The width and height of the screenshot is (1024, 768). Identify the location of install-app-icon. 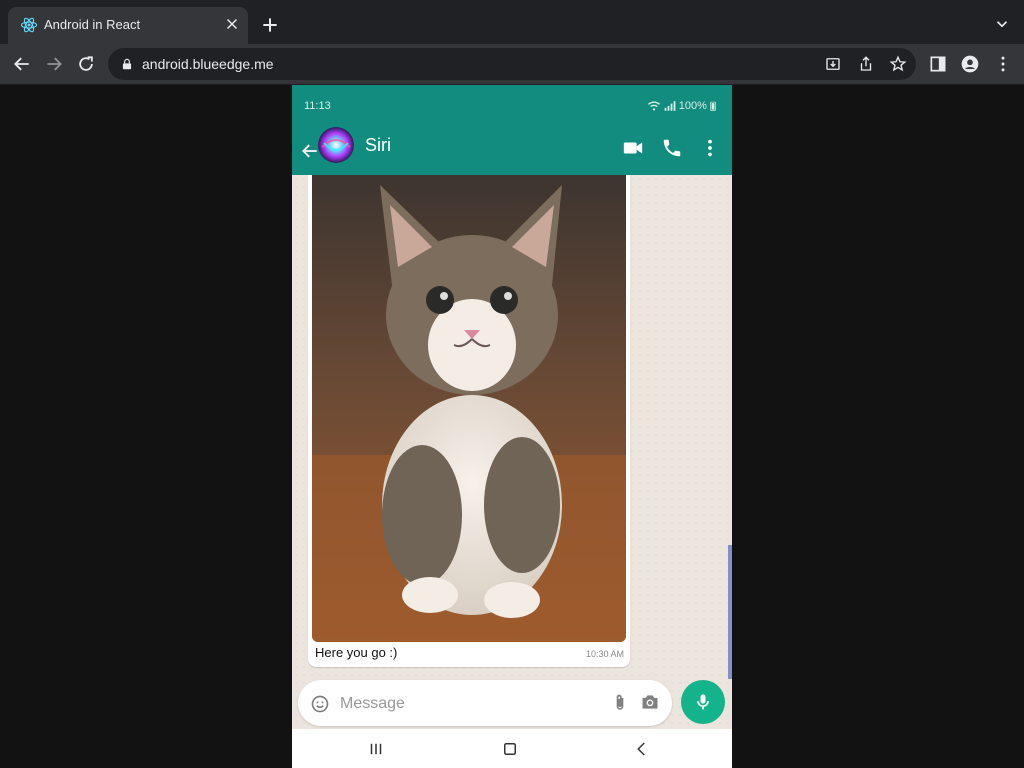
(833, 64).